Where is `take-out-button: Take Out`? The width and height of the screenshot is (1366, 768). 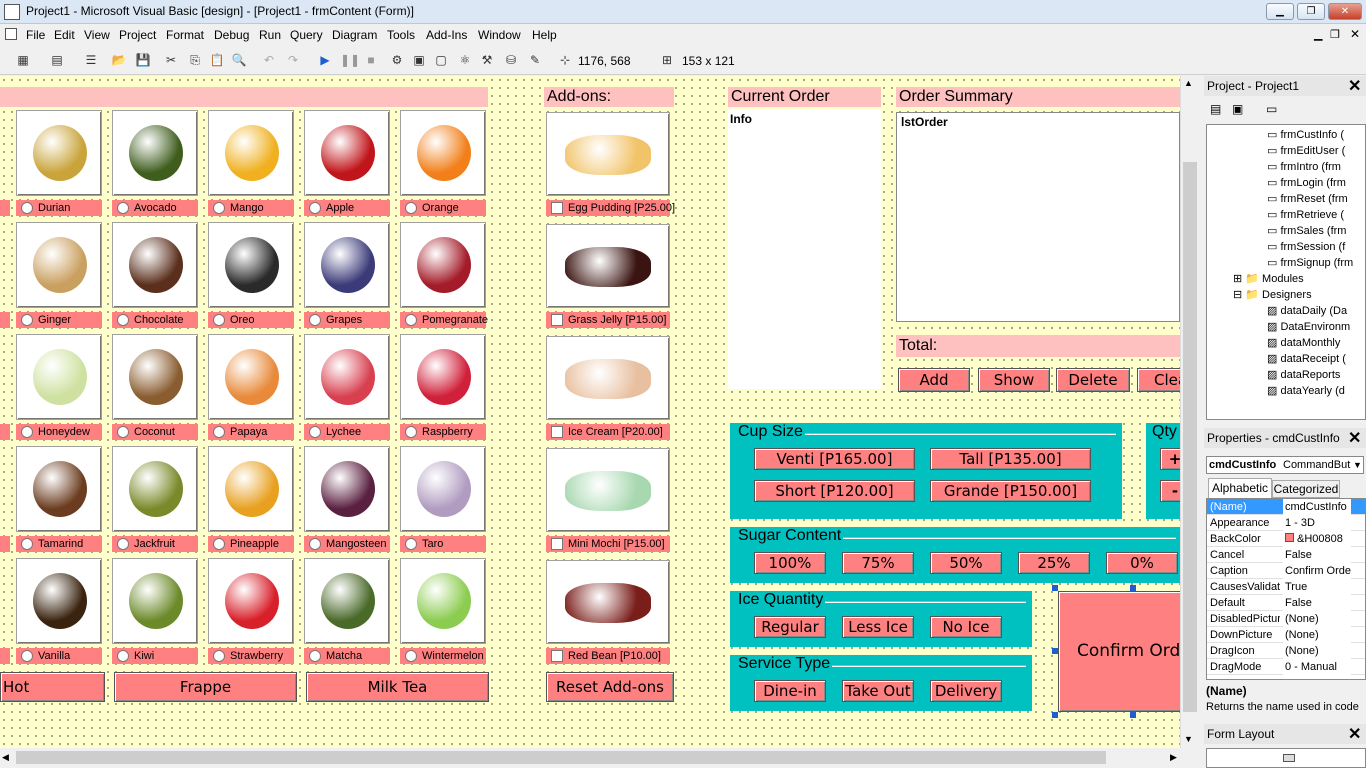
take-out-button: Take Out is located at coordinates (878, 691).